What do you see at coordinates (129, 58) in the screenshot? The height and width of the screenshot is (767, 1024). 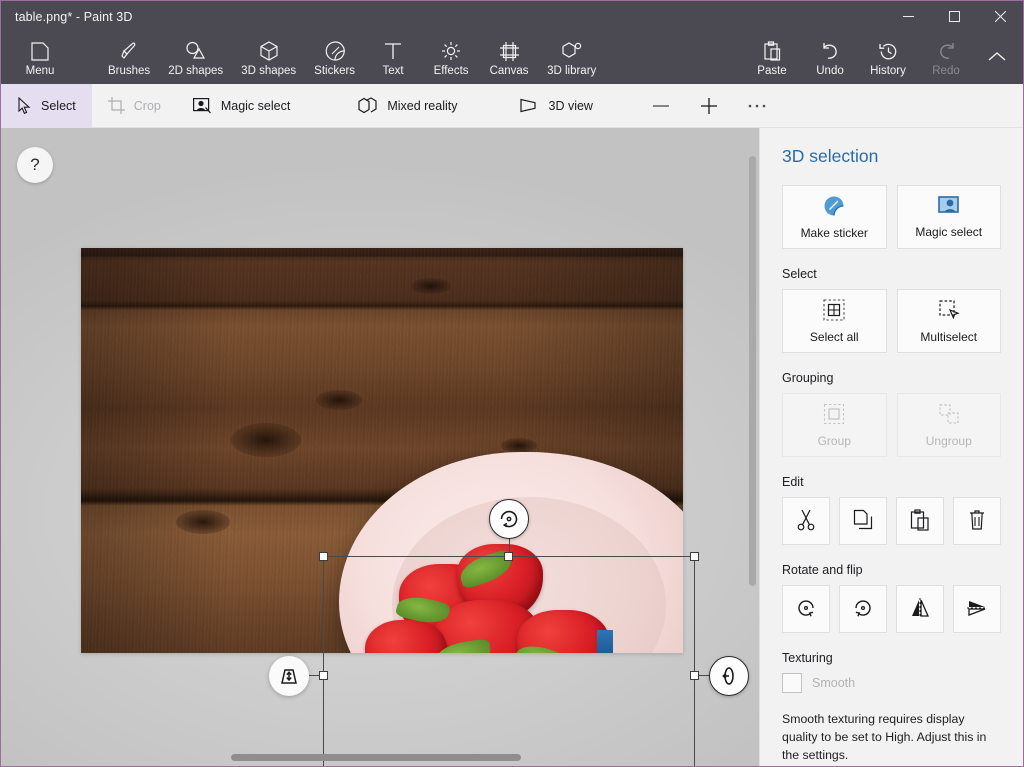 I see `toolbar-item-brushes: Brushes` at bounding box center [129, 58].